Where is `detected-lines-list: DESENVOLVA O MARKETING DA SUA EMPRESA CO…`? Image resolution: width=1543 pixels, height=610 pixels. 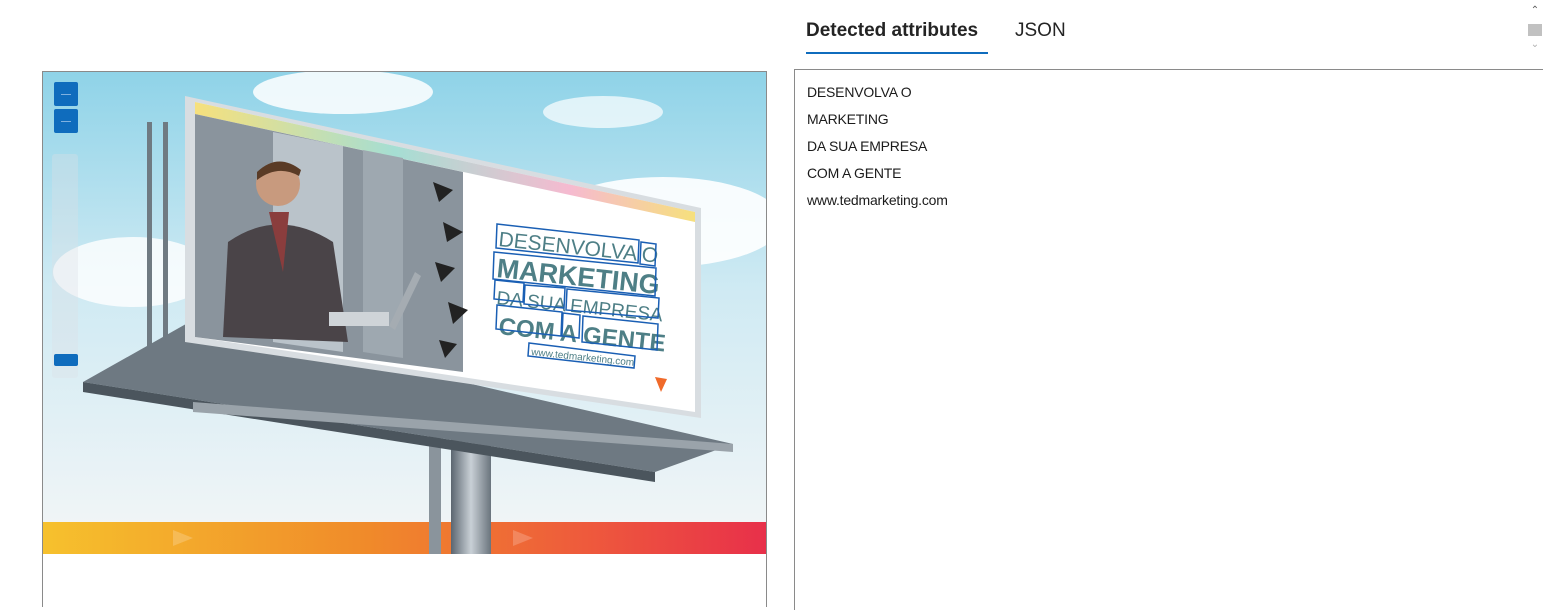 detected-lines-list: DESENVOLVA O MARKETING DA SUA EMPRESA CO… is located at coordinates (1169, 142).